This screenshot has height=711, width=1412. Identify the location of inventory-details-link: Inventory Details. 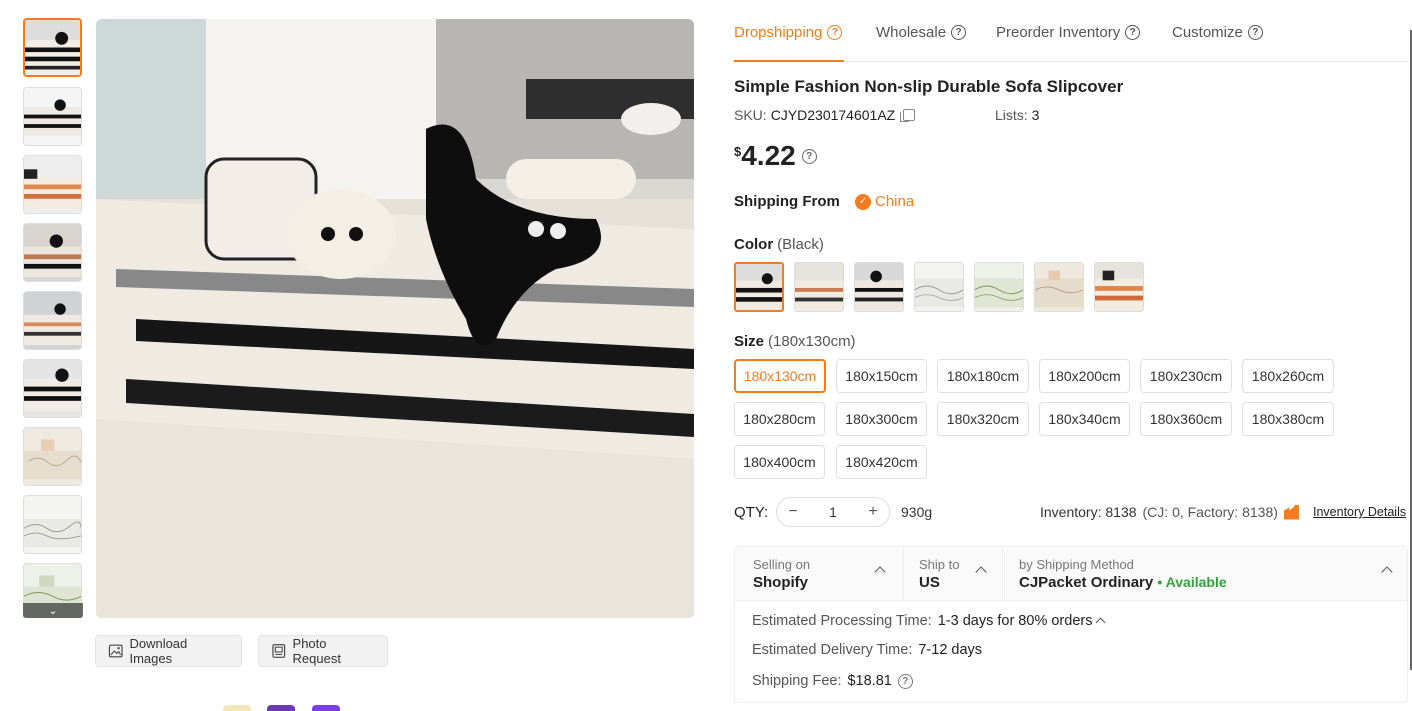
(1359, 512).